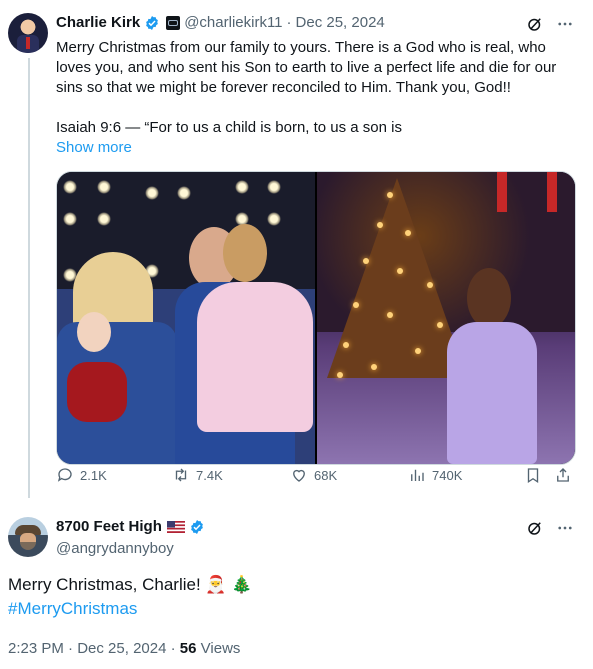 The width and height of the screenshot is (593, 669). I want to click on tweet-date: Dec 25, 2024, so click(340, 22).